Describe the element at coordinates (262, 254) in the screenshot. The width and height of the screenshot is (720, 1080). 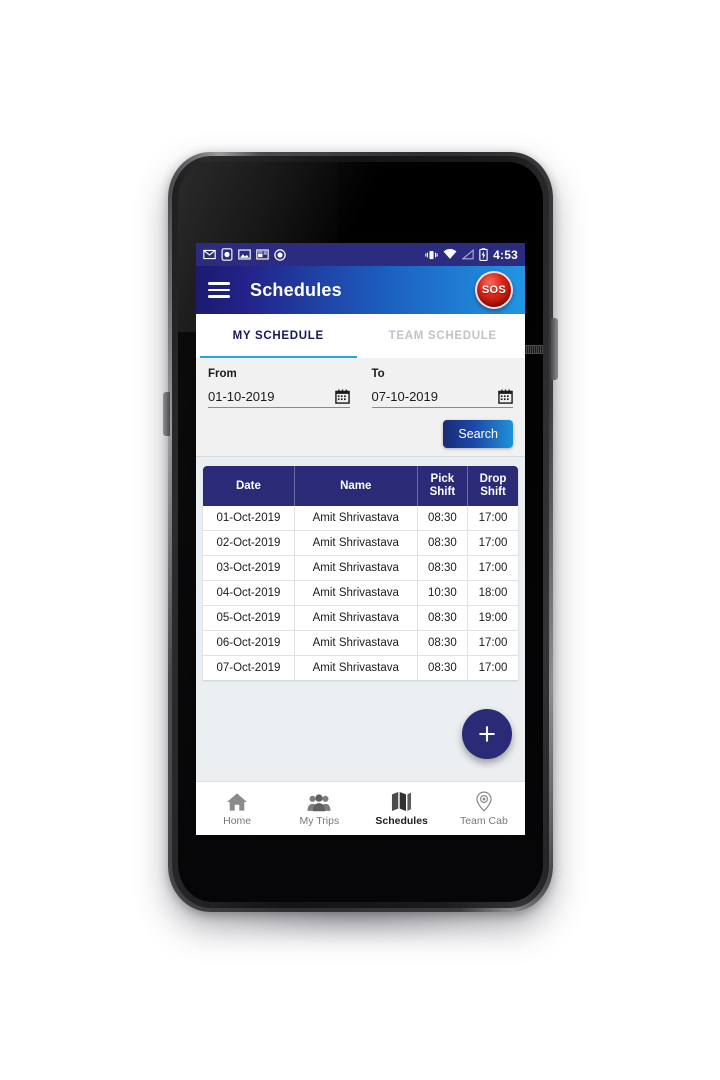
I see `news-icon` at that location.